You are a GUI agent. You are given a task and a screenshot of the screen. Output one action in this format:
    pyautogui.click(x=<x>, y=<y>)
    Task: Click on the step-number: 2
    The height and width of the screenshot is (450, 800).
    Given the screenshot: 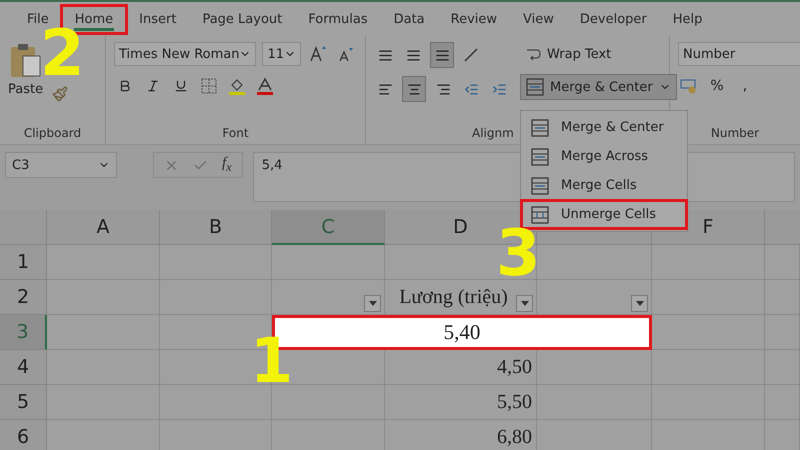 What is the action you would take?
    pyautogui.click(x=62, y=54)
    